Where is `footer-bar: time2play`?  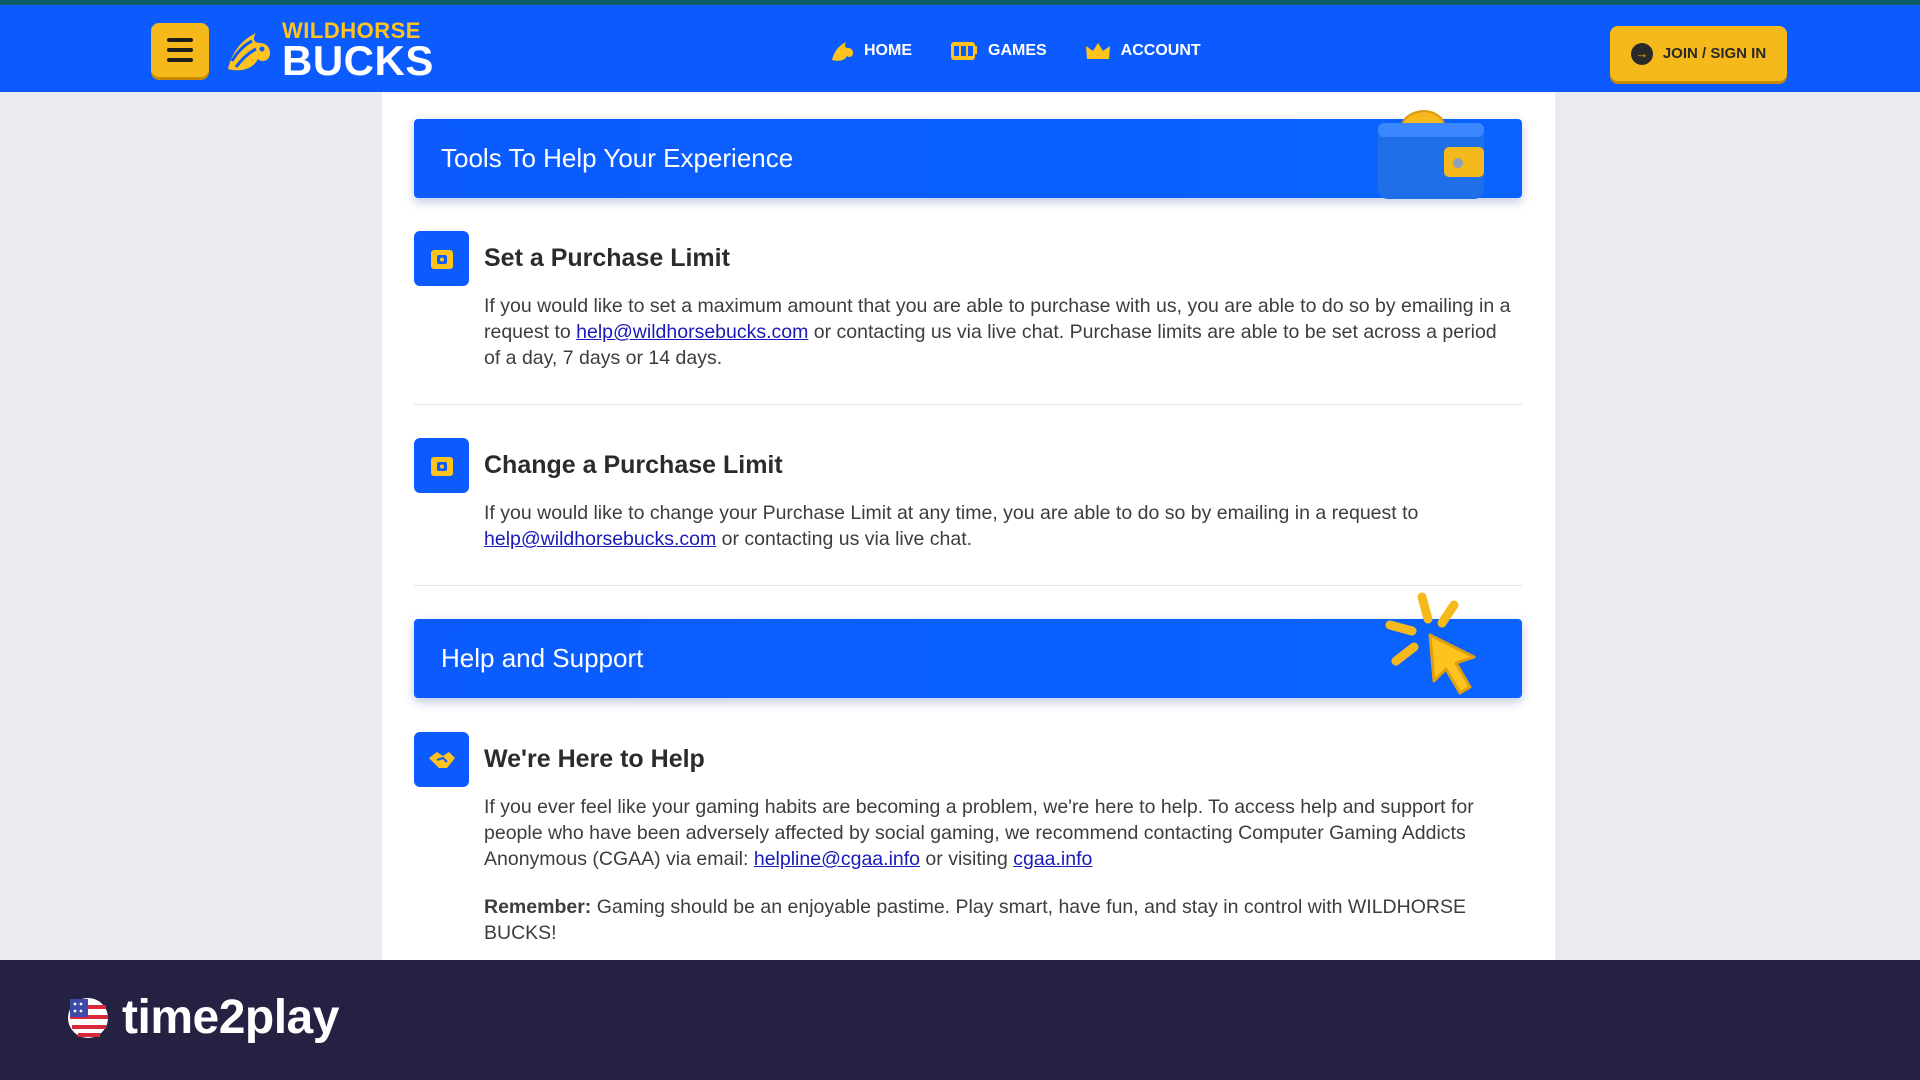 footer-bar: time2play is located at coordinates (960, 1020).